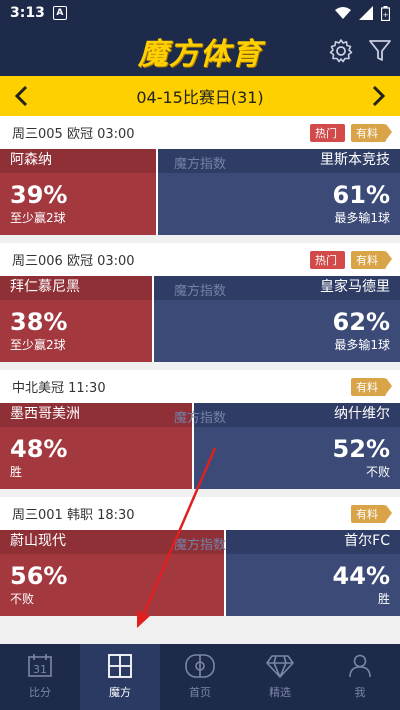 The image size is (400, 710). Describe the element at coordinates (59, 388) in the screenshot. I see `match-info: 中北美冠 11:30` at that location.